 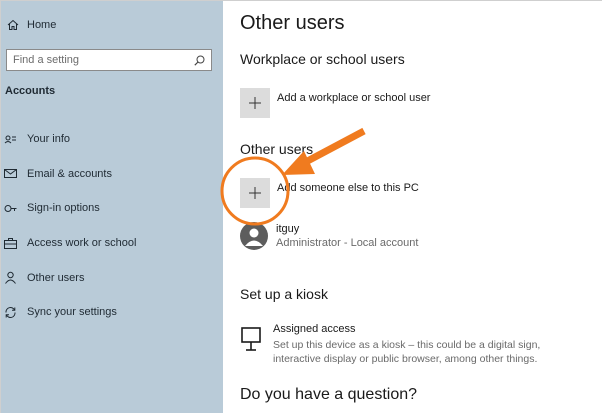 I want to click on search-icon, so click(x=199, y=60).